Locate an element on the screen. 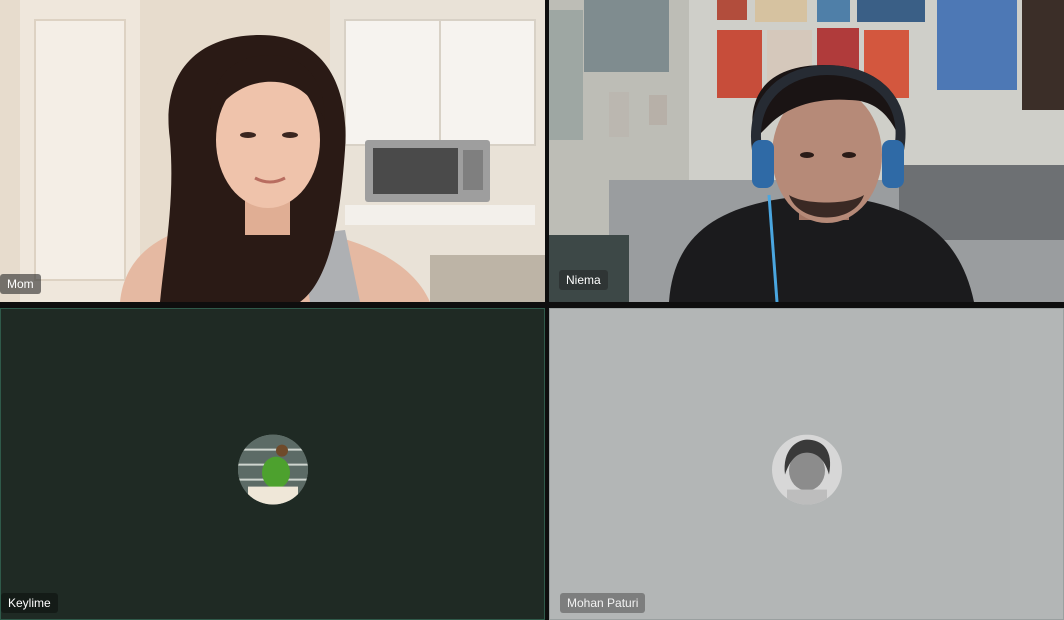 This screenshot has height=620, width=1064. participant-name-label: Keylime is located at coordinates (29, 603).